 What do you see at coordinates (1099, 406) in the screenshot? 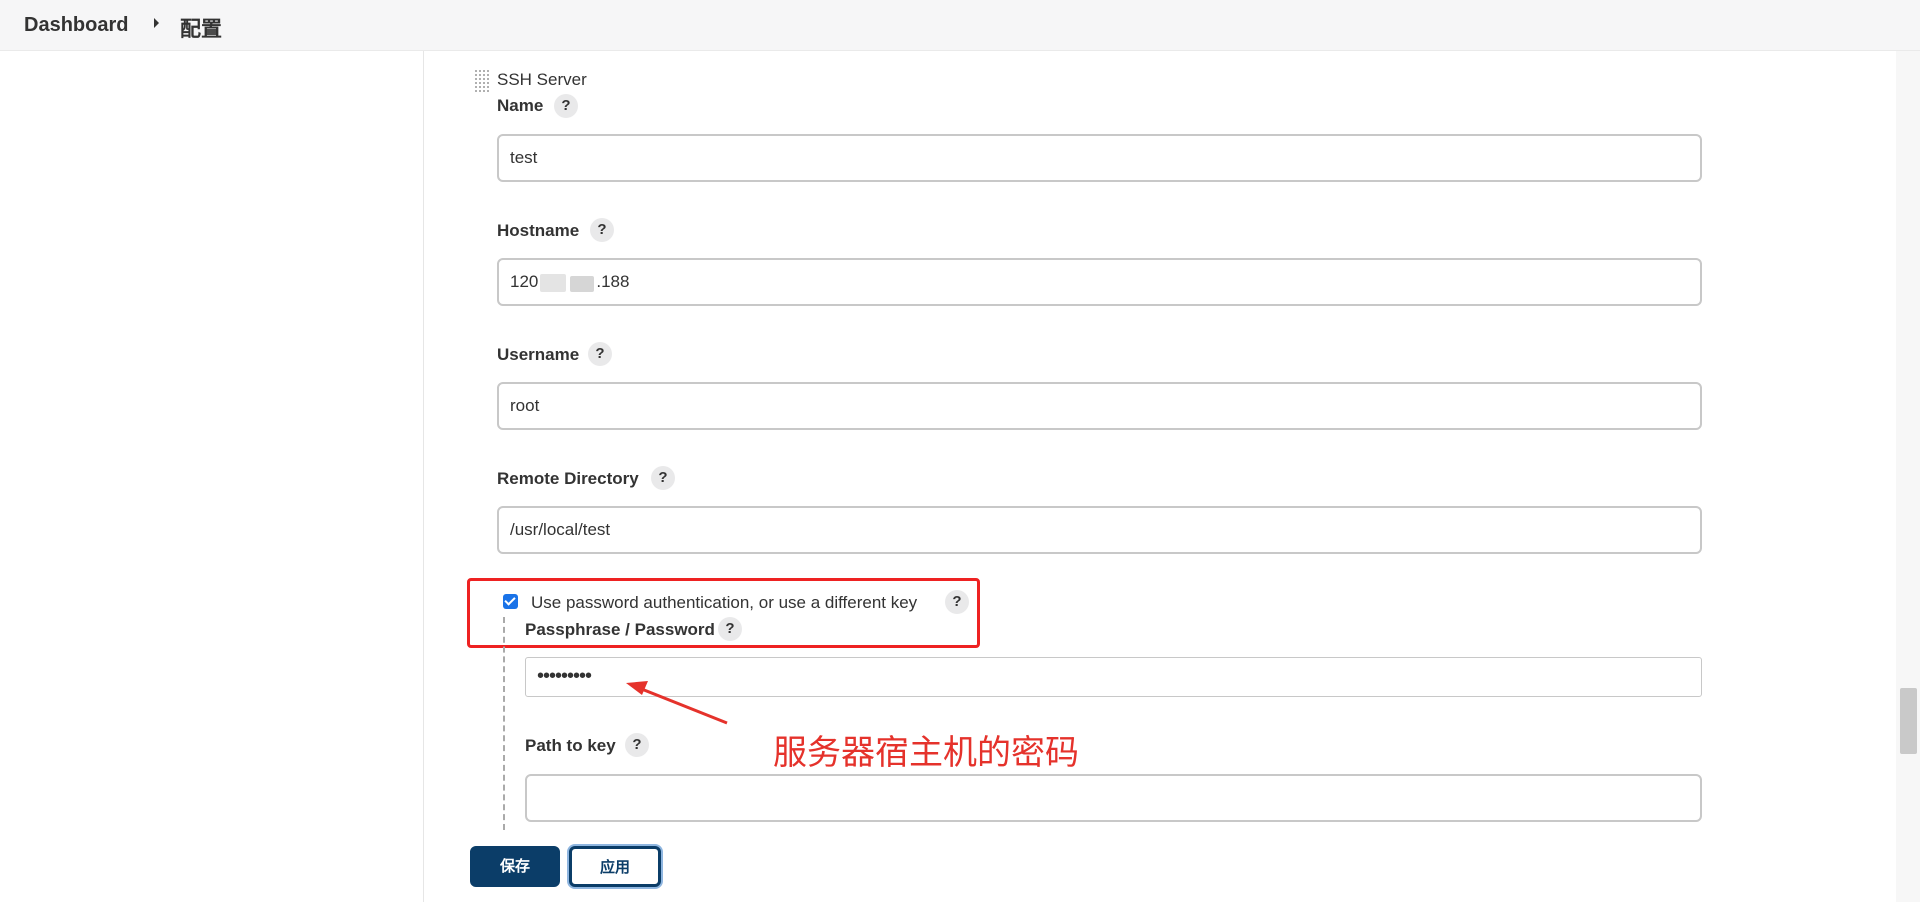
I see `username-input: root` at bounding box center [1099, 406].